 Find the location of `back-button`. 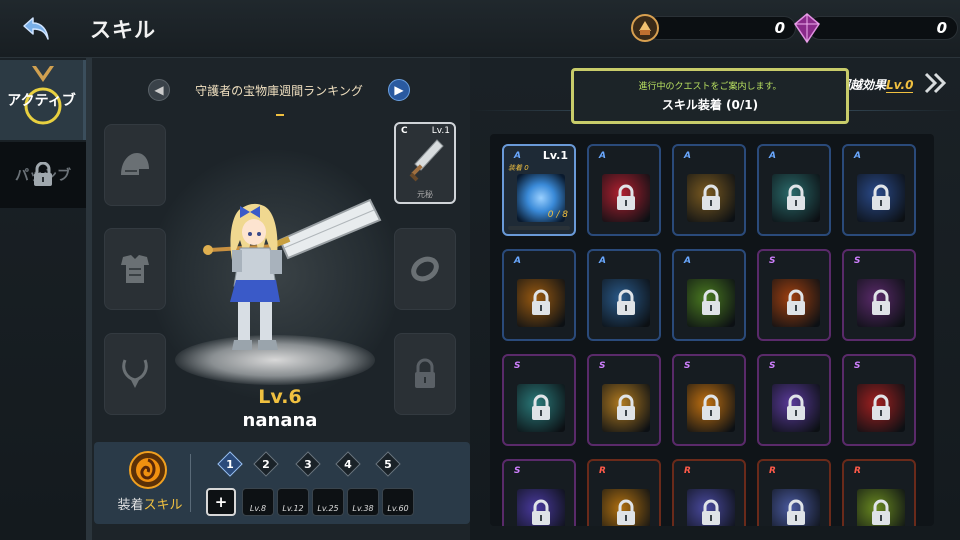

back-button is located at coordinates (36, 29).